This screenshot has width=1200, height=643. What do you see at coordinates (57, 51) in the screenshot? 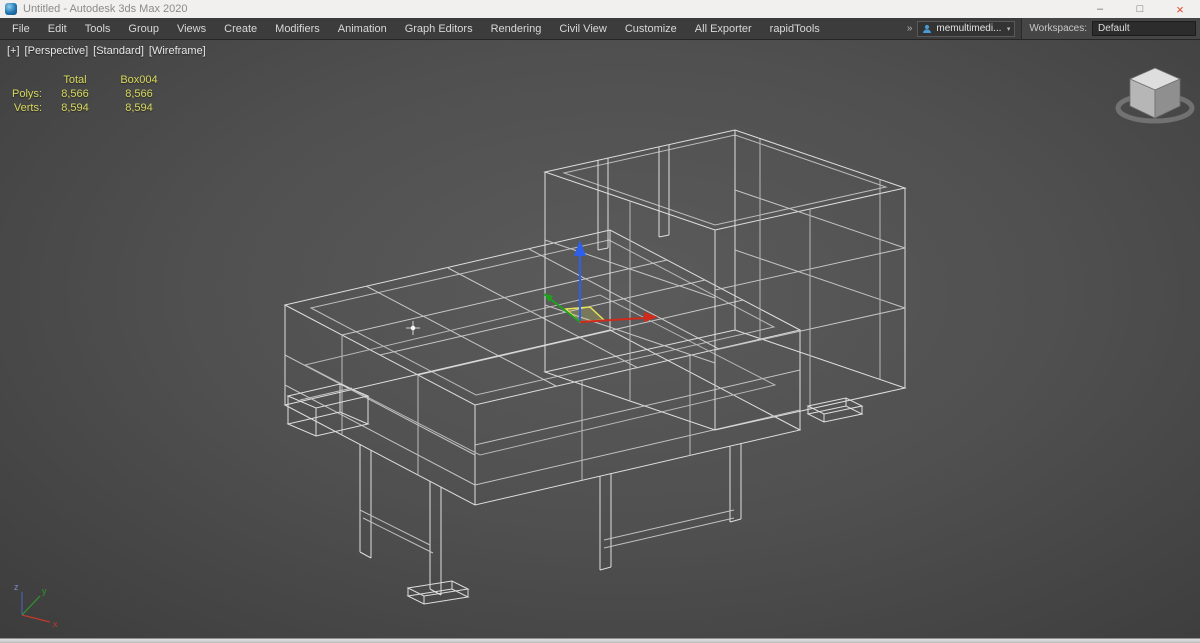
I see `viewport-menu-pov: [Perspective]` at bounding box center [57, 51].